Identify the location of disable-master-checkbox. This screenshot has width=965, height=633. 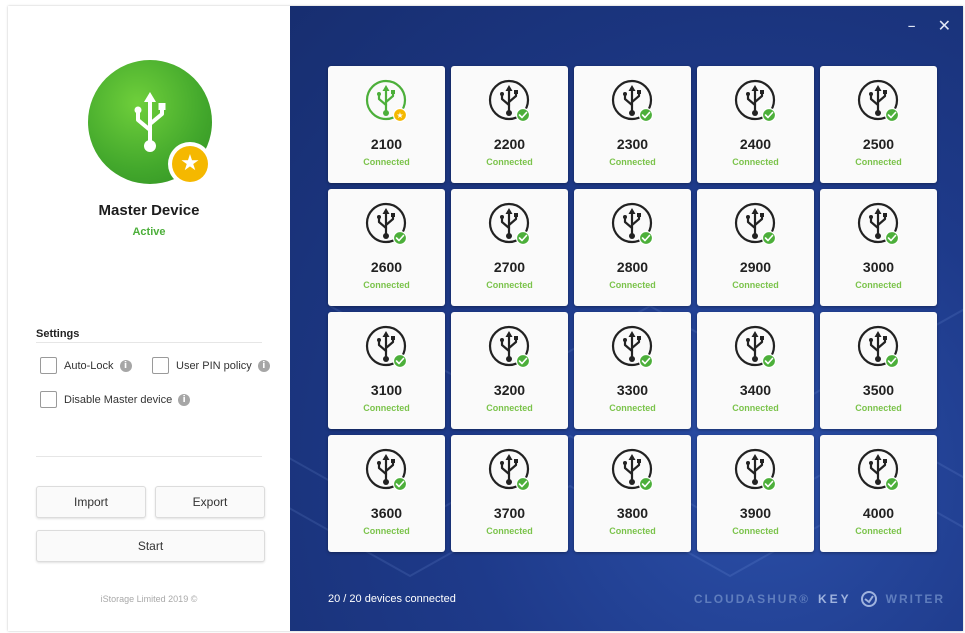
(48, 399).